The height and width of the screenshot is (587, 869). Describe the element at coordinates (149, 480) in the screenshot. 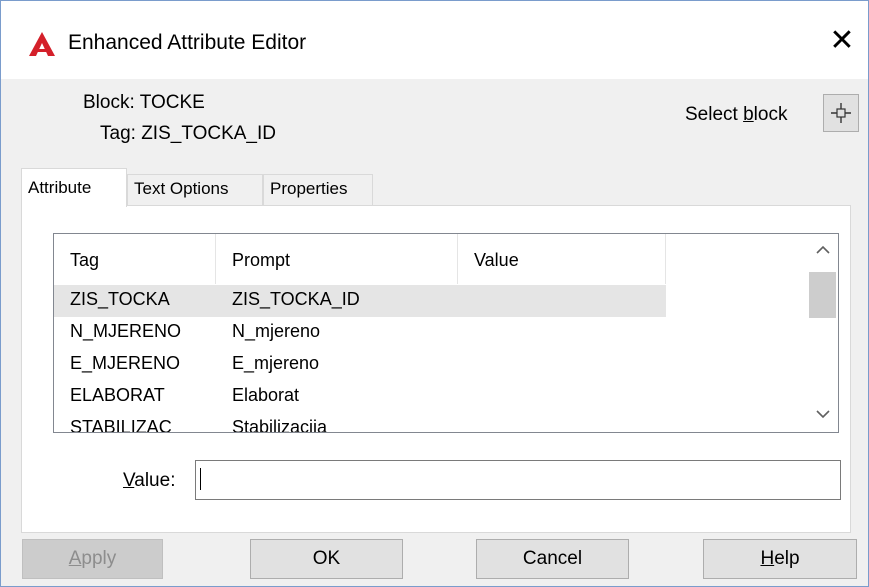

I see `value-label: Value:` at that location.